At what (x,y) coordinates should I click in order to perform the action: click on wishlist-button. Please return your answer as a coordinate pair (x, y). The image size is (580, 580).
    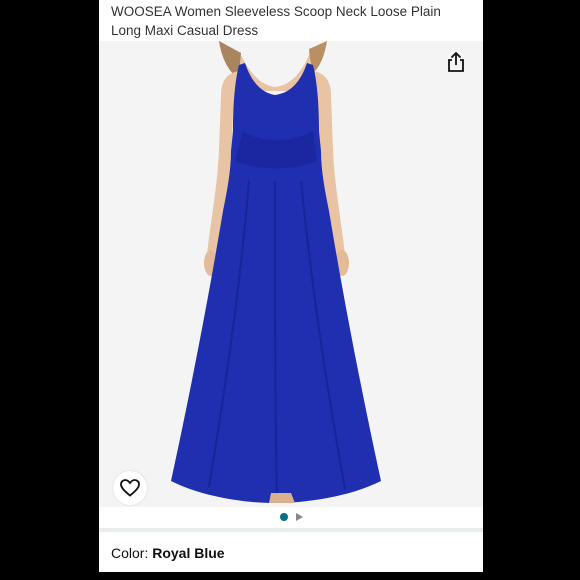
    Looking at the image, I should click on (130, 488).